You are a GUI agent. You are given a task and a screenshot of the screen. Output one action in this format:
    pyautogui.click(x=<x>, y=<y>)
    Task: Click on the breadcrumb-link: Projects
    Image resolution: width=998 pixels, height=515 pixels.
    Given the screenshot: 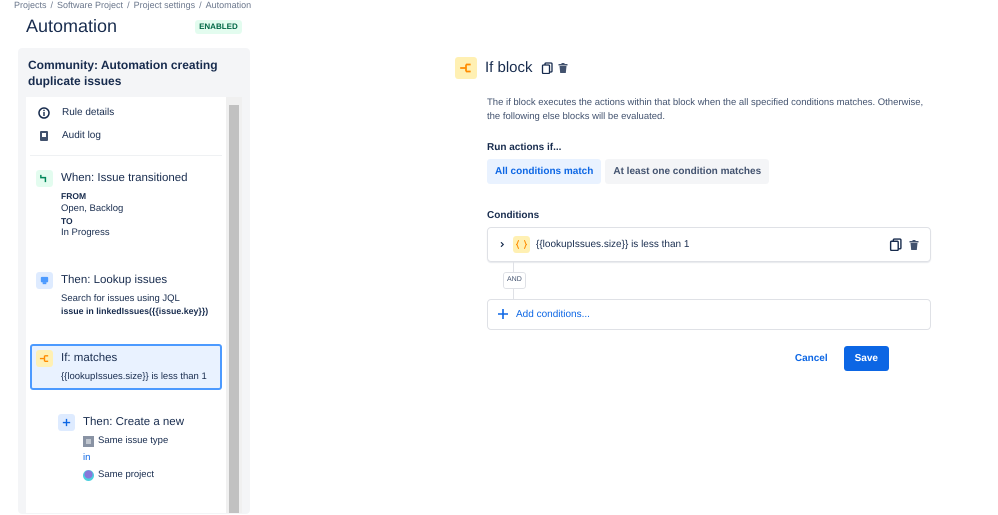 What is the action you would take?
    pyautogui.click(x=30, y=5)
    